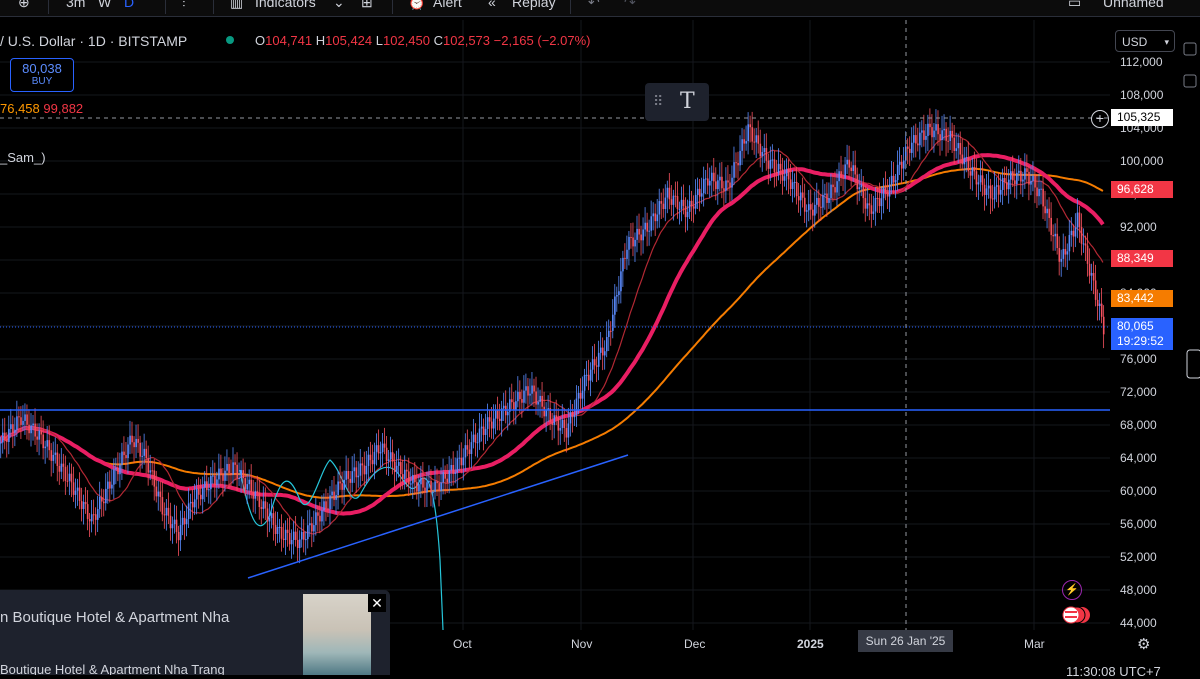 Image resolution: width=1200 pixels, height=679 pixels. Describe the element at coordinates (1142, 298) in the screenshot. I see `ma-orange-price-tag: 83,442` at that location.